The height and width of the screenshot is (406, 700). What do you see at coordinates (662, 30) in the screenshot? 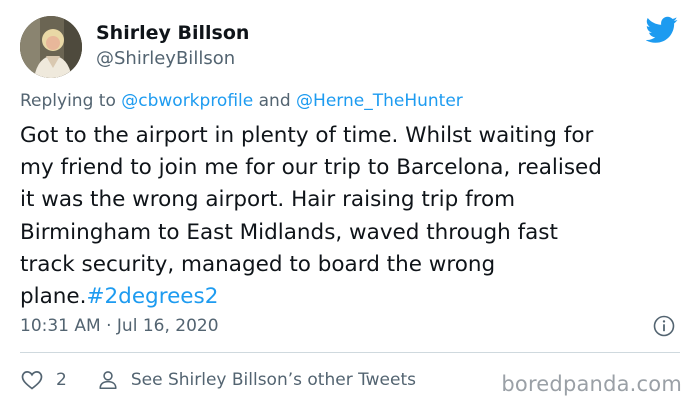
I see `twitter-bird-icon` at bounding box center [662, 30].